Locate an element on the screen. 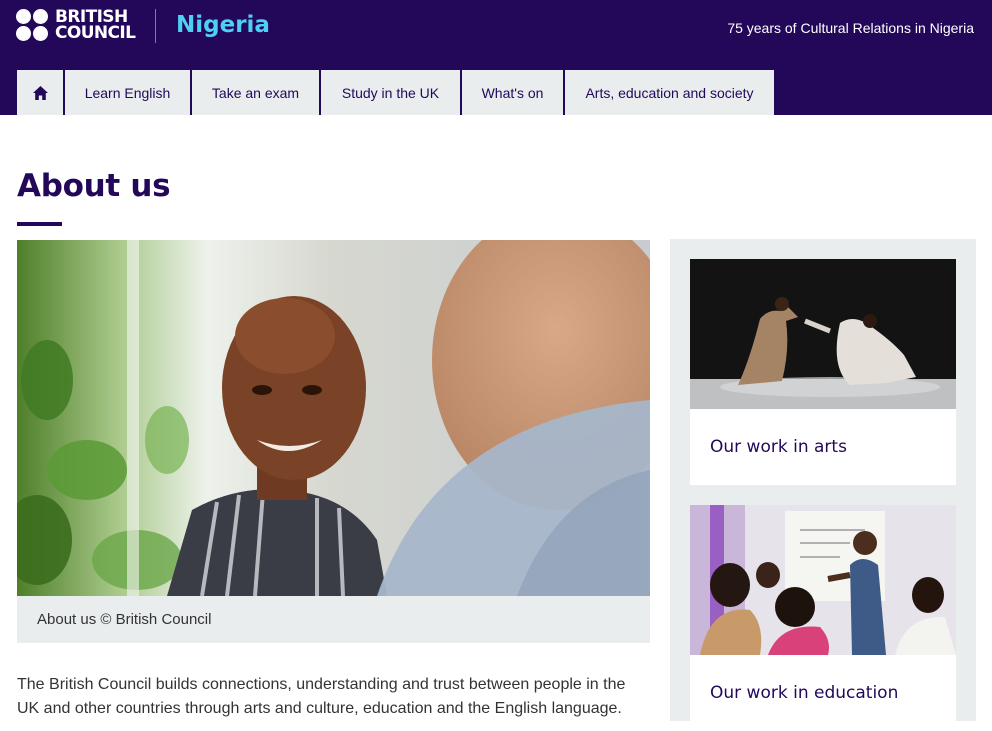  header-divider is located at coordinates (155, 26).